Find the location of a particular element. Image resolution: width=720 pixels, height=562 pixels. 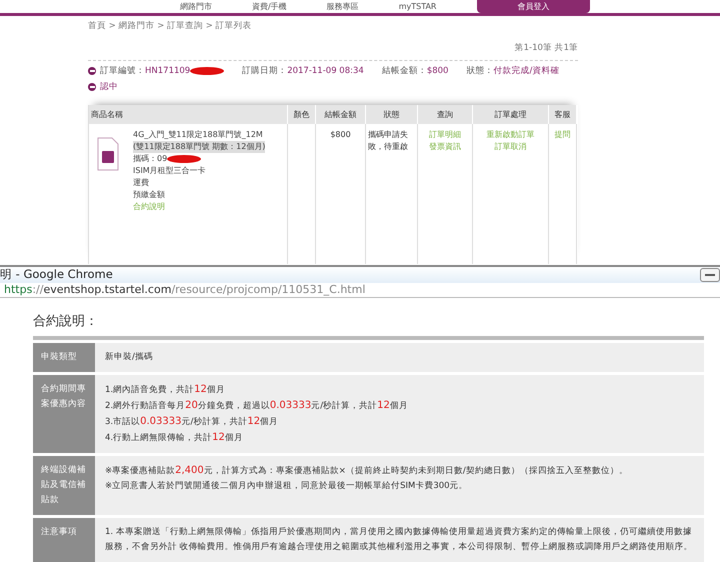

column-header: 狀態 is located at coordinates (392, 114).